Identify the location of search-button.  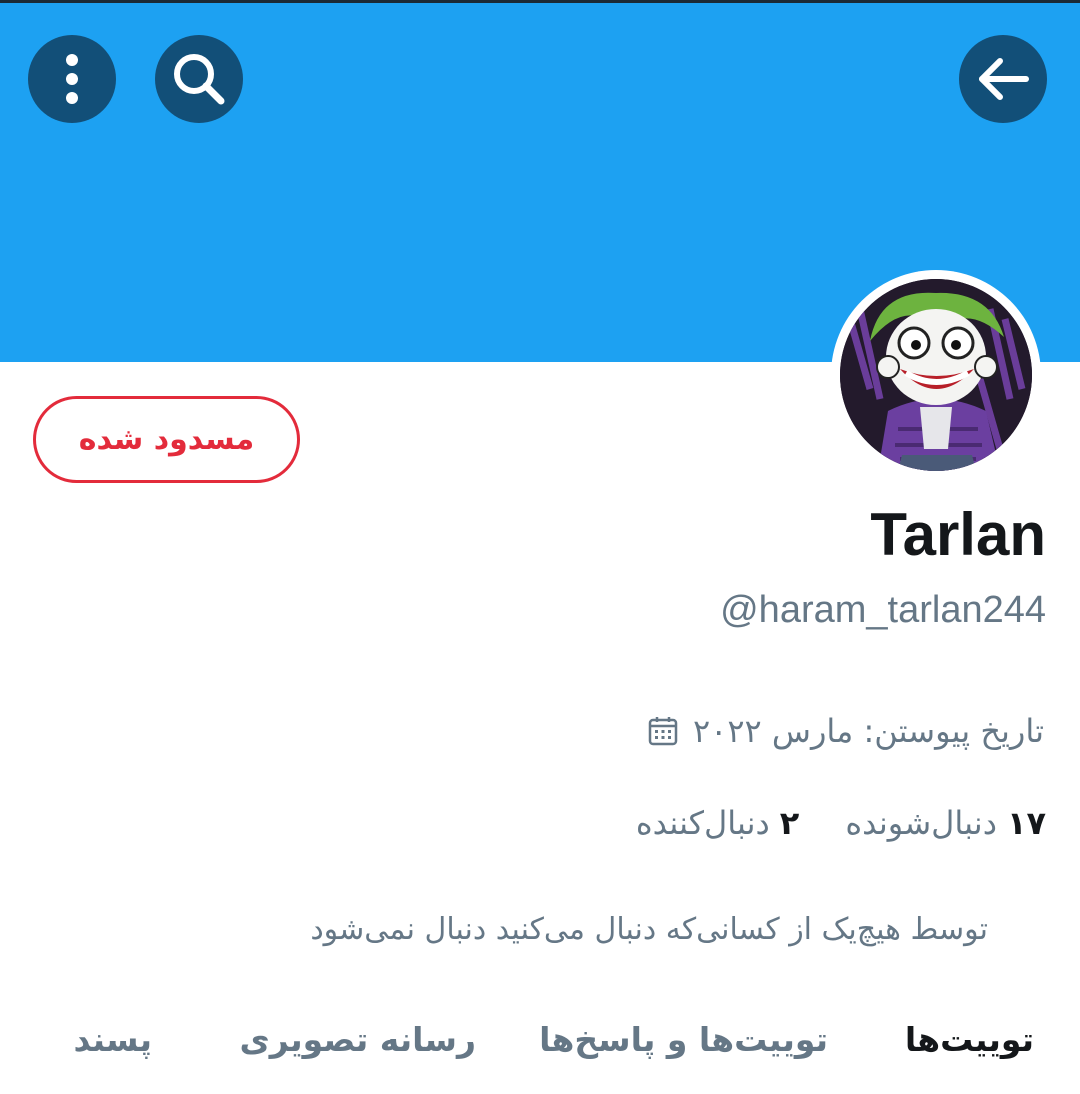
(199, 79).